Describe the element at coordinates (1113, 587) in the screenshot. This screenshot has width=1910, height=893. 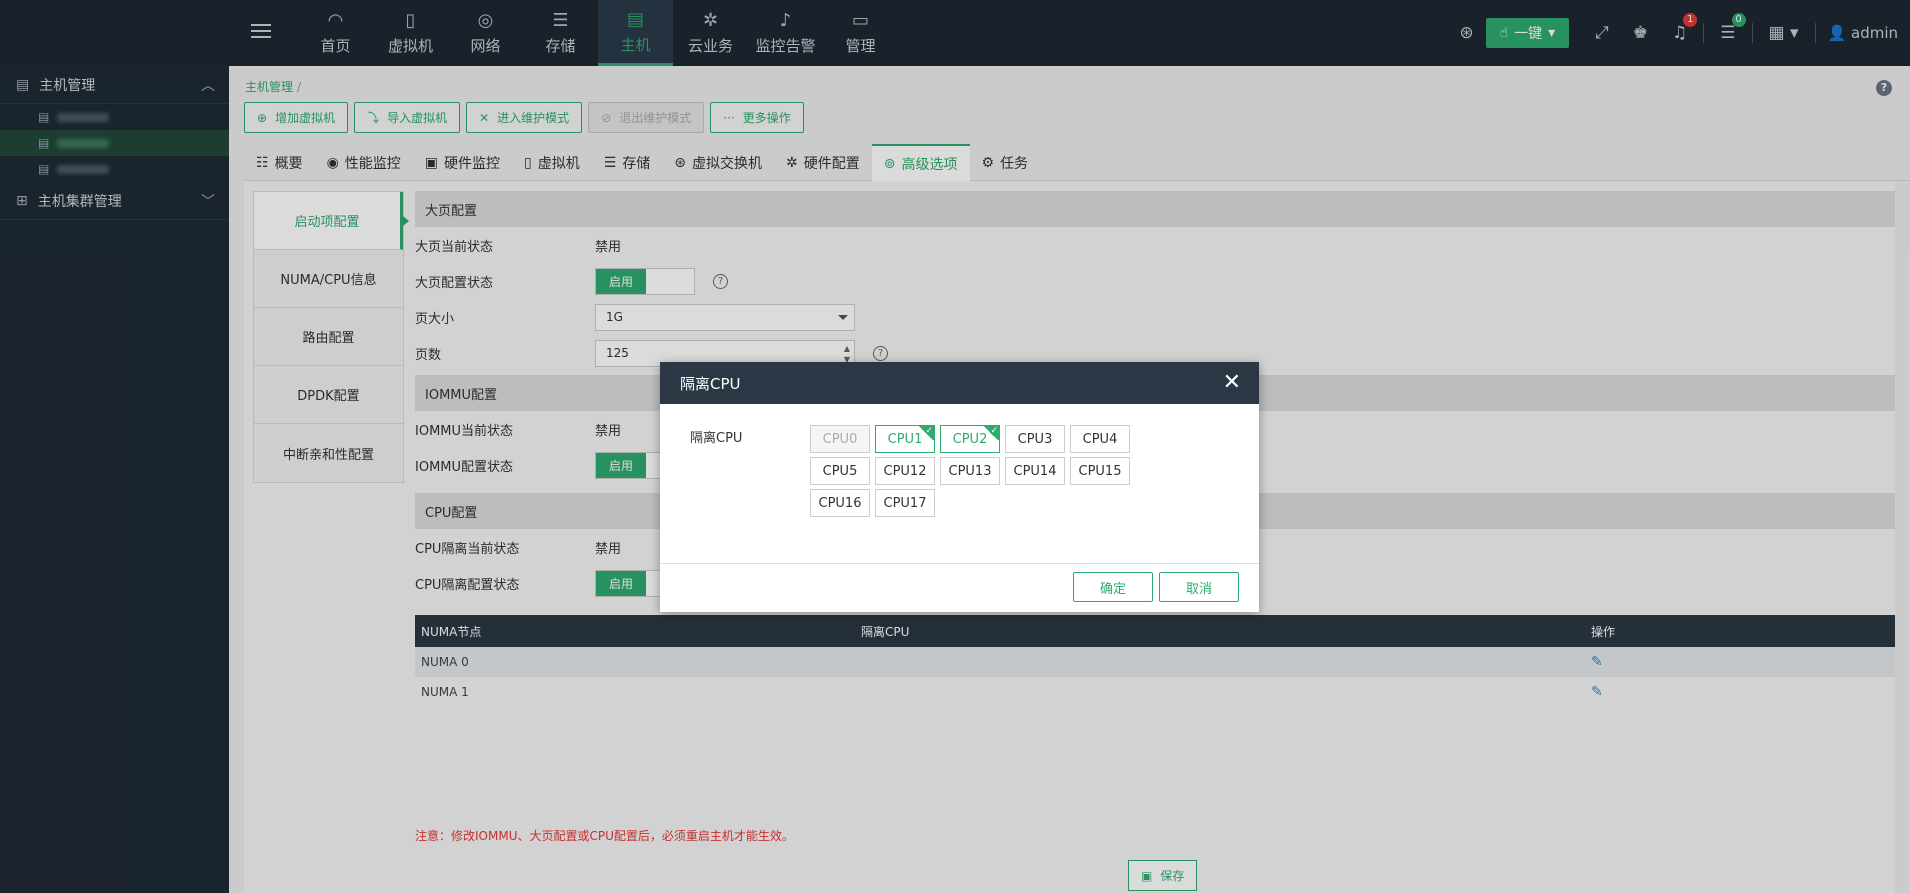
I see `confirm-button: 确定` at that location.